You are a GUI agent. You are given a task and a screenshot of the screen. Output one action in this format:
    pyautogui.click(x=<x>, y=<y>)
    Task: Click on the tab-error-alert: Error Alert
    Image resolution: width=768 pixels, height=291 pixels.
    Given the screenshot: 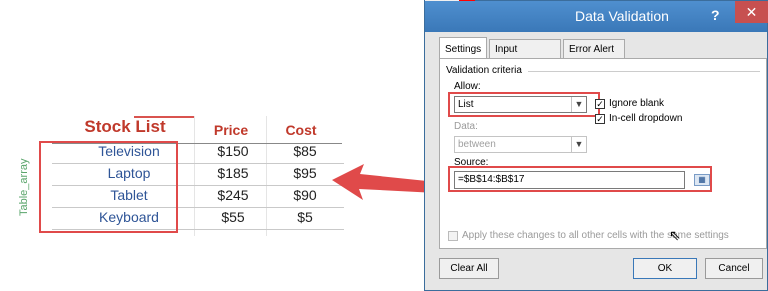 What is the action you would take?
    pyautogui.click(x=594, y=48)
    